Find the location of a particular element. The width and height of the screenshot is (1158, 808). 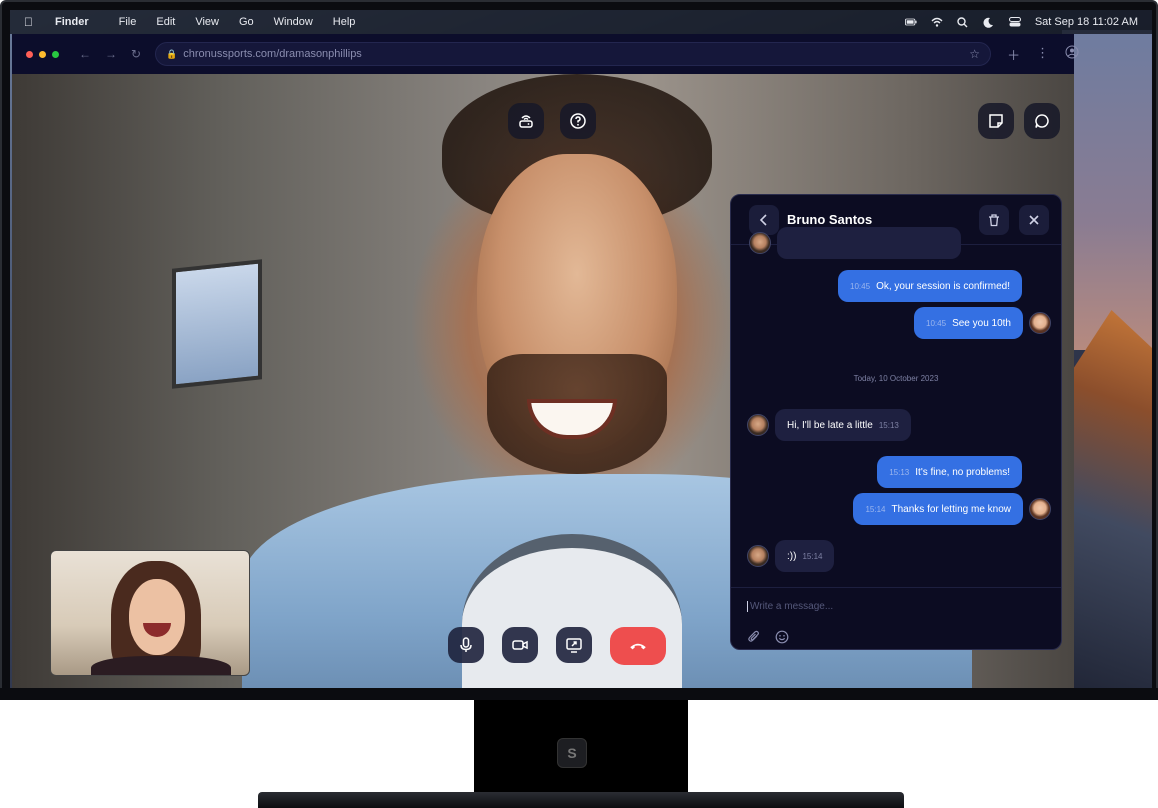

battery-icon is located at coordinates (910, 22).